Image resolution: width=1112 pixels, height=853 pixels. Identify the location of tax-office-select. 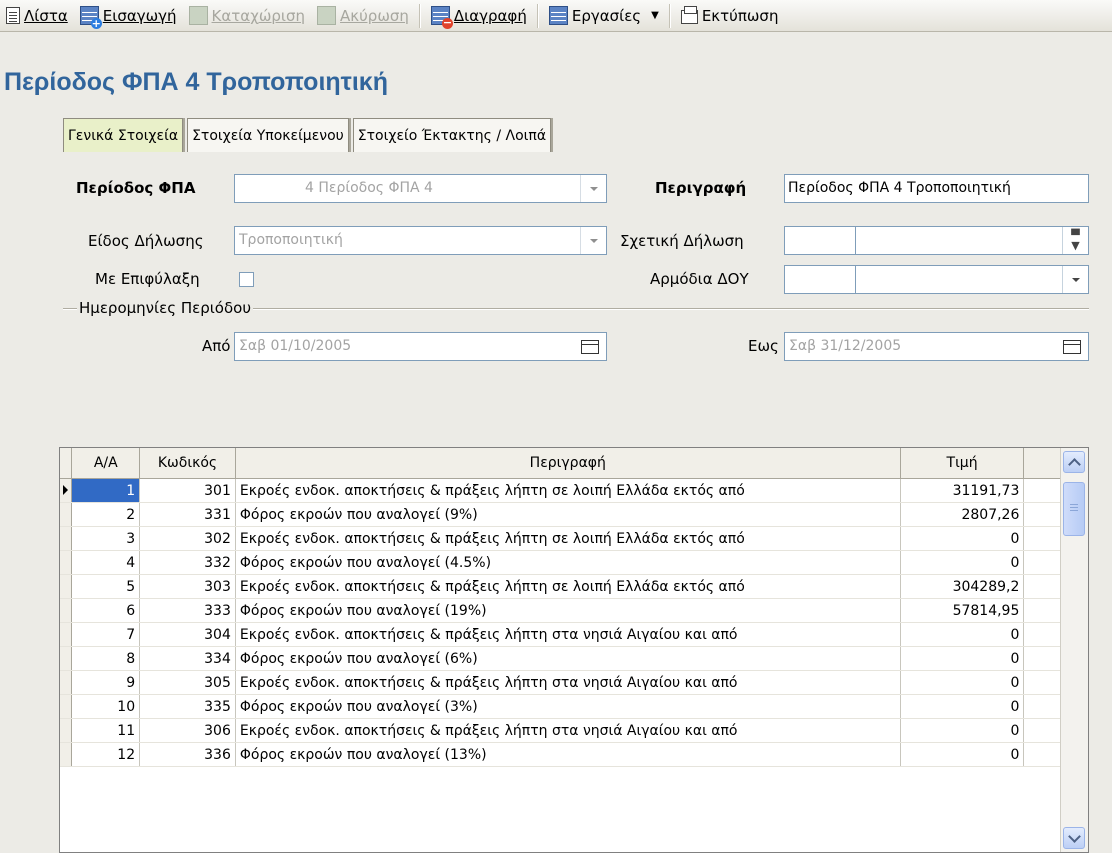
(936, 279).